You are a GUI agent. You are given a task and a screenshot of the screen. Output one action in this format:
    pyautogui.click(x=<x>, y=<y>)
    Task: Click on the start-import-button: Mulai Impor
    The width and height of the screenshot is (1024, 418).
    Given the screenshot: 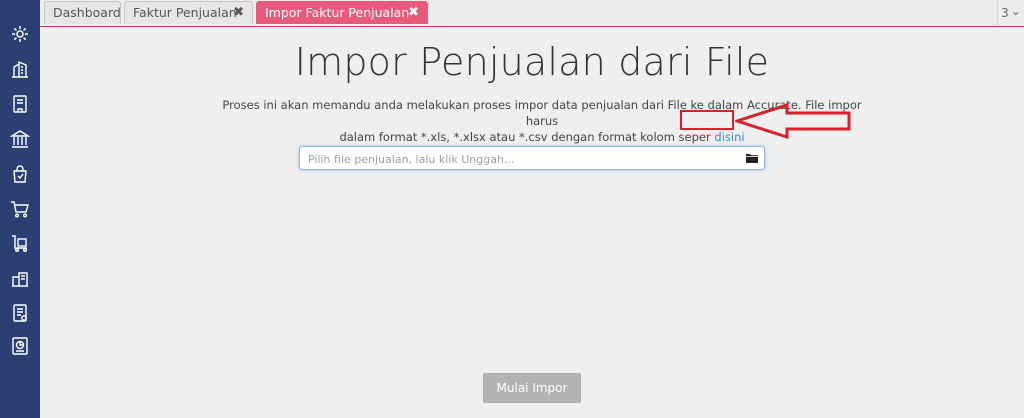 What is the action you would take?
    pyautogui.click(x=532, y=388)
    